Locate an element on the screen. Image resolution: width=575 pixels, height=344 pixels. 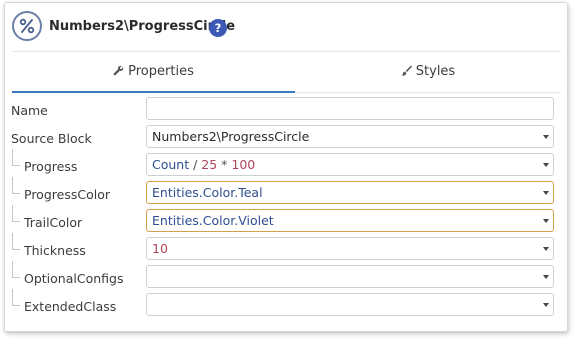
prop-row-thickness: Thickness 10 is located at coordinates (286, 249).